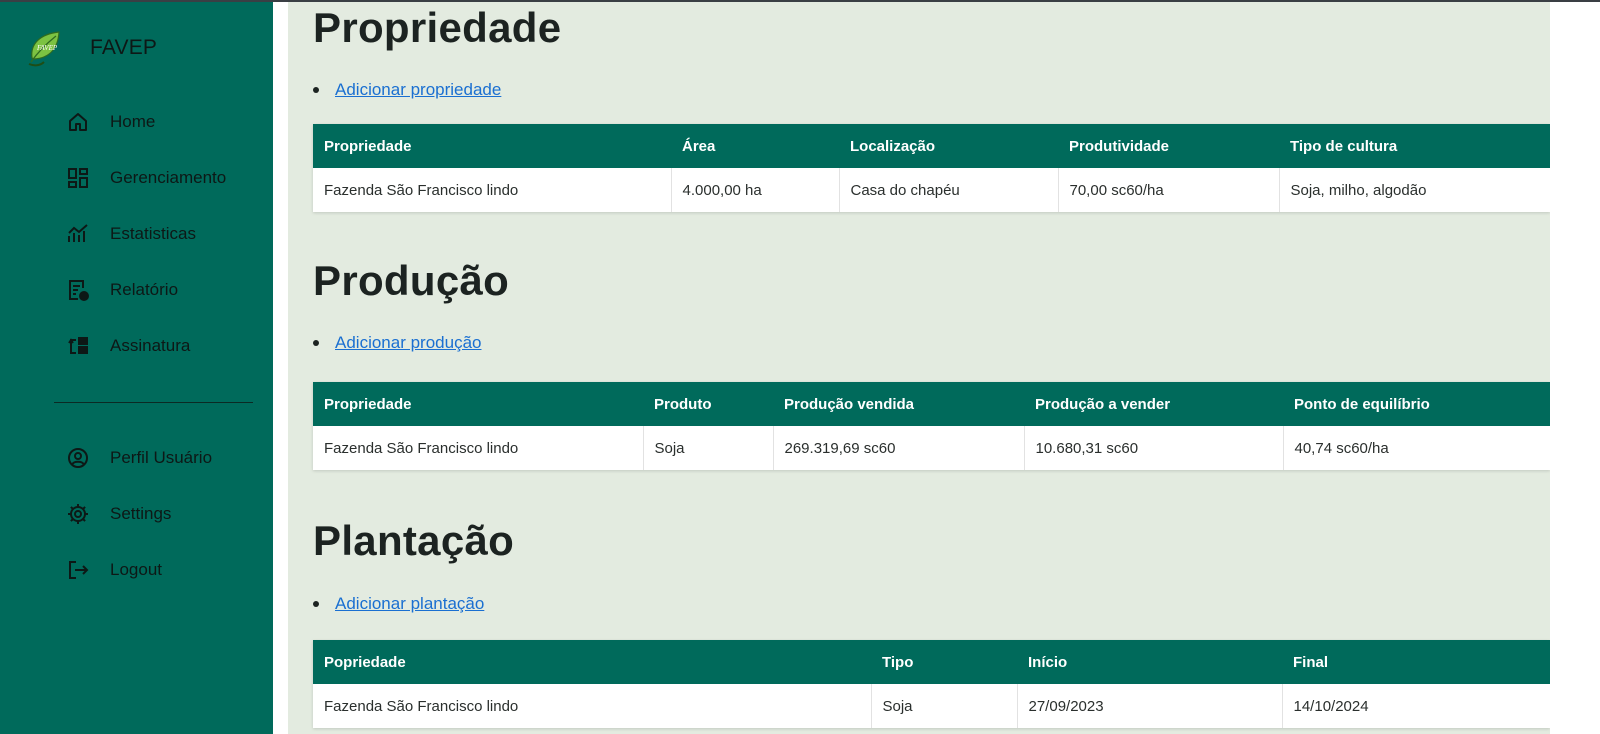 The height and width of the screenshot is (734, 1600). What do you see at coordinates (1169, 190) in the screenshot?
I see `table-cell: 70,00 sc60/ha` at bounding box center [1169, 190].